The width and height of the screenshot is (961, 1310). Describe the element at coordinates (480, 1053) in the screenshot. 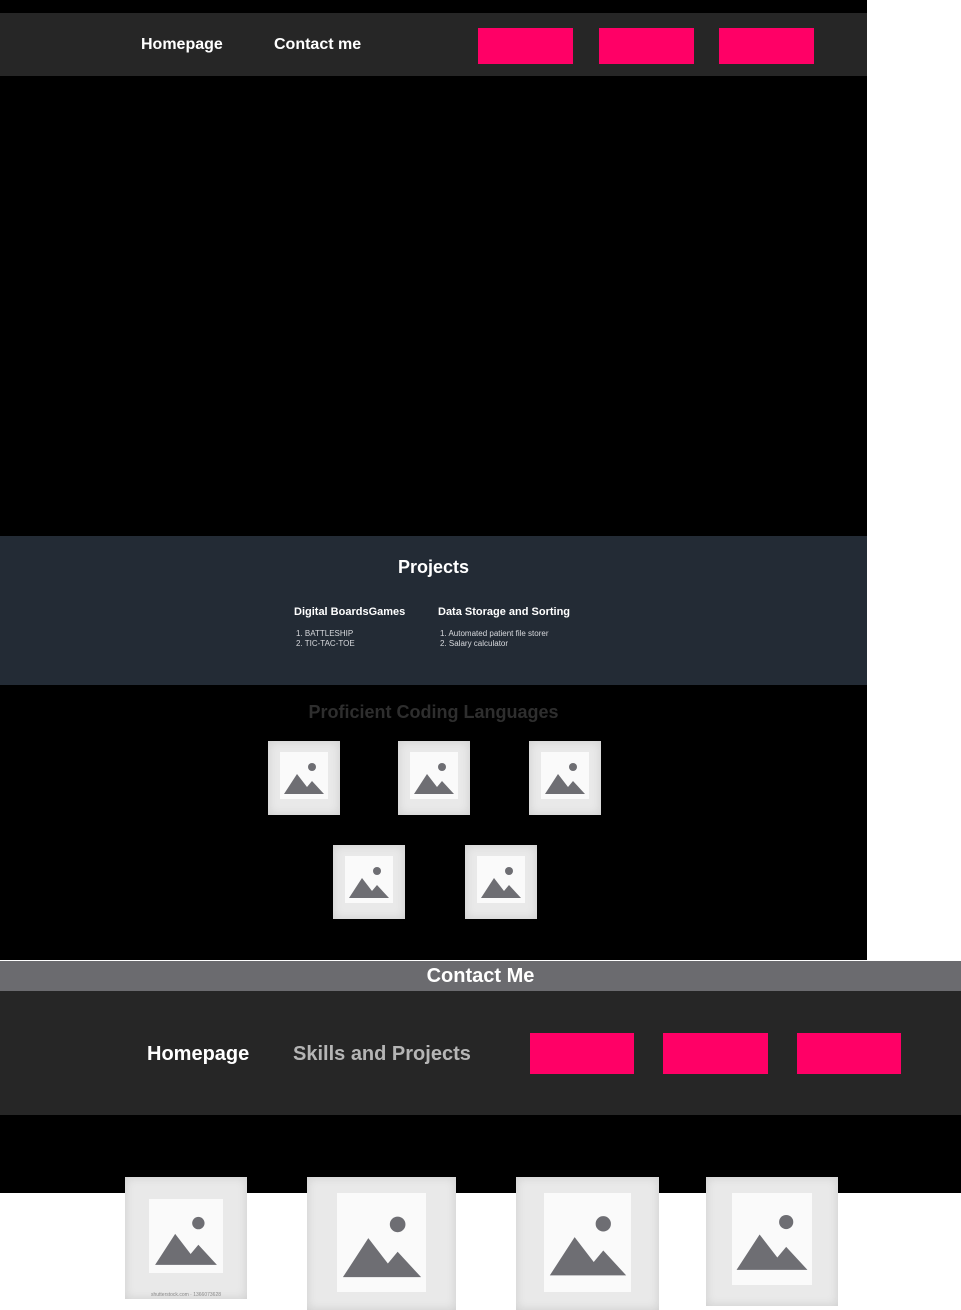

I see `contact-navbar: Homepage Skills and Projects` at that location.